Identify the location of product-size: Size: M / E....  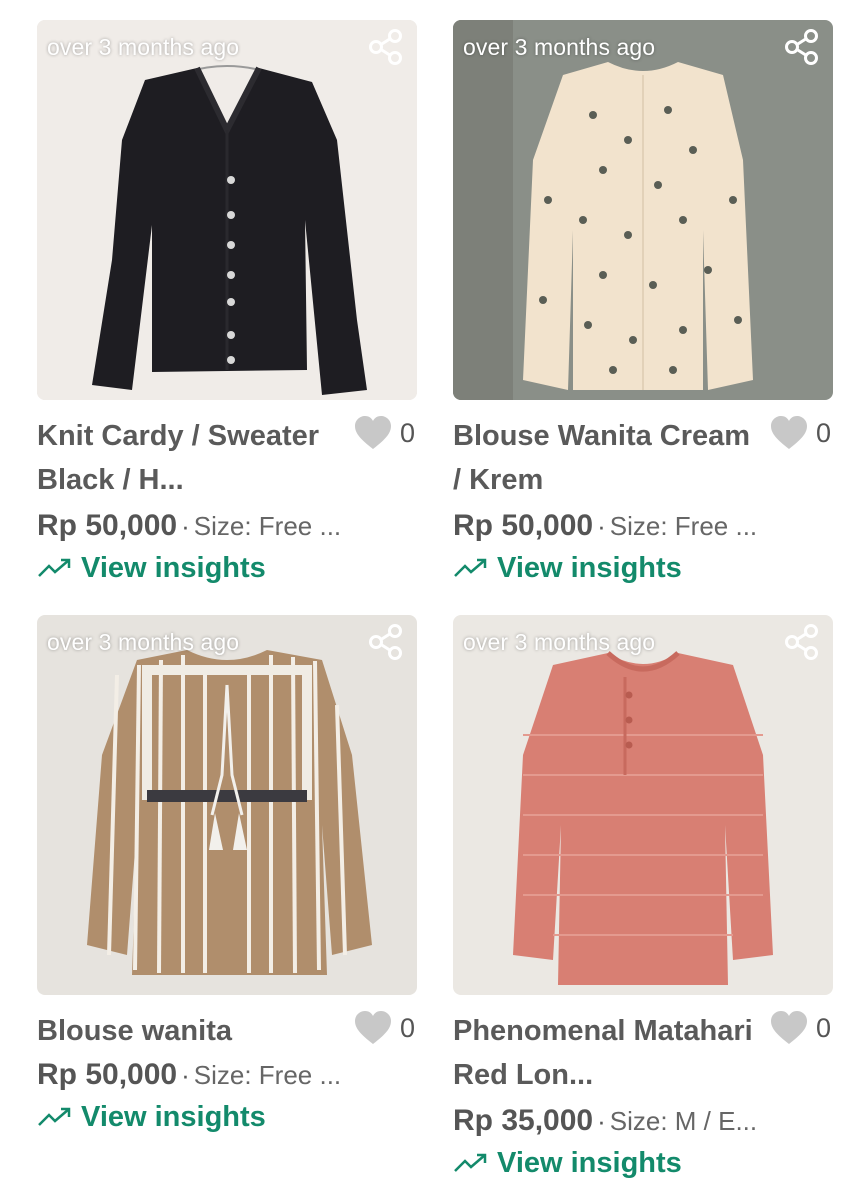
(683, 1121).